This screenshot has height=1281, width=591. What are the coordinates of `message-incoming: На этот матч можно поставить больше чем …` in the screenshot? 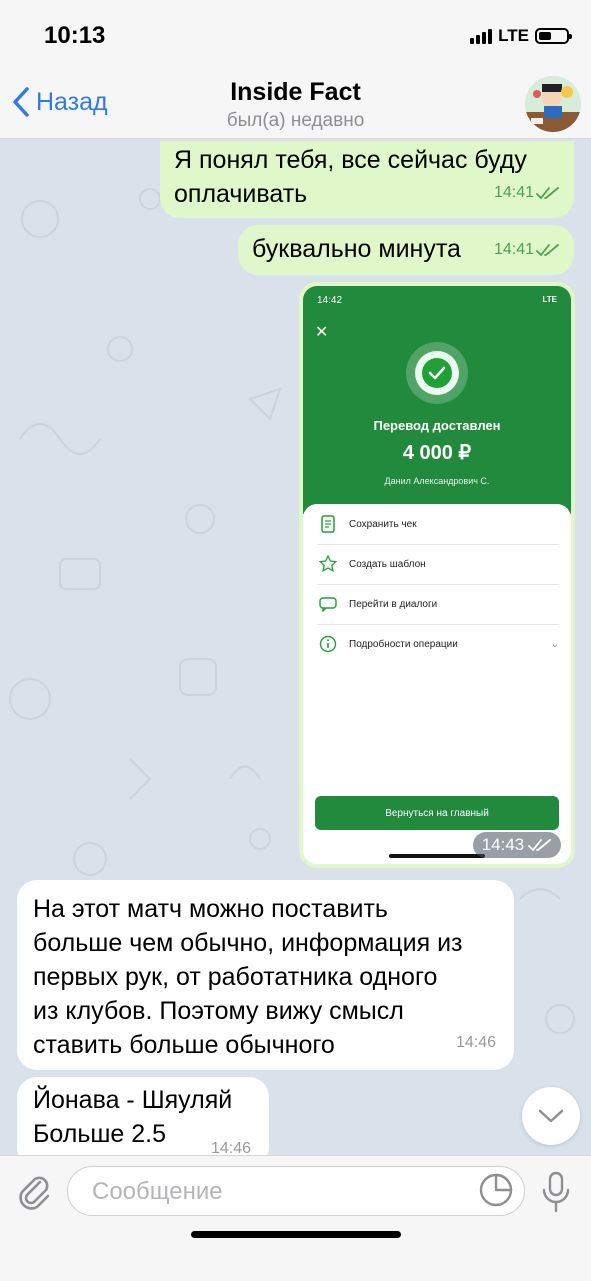 It's located at (265, 975).